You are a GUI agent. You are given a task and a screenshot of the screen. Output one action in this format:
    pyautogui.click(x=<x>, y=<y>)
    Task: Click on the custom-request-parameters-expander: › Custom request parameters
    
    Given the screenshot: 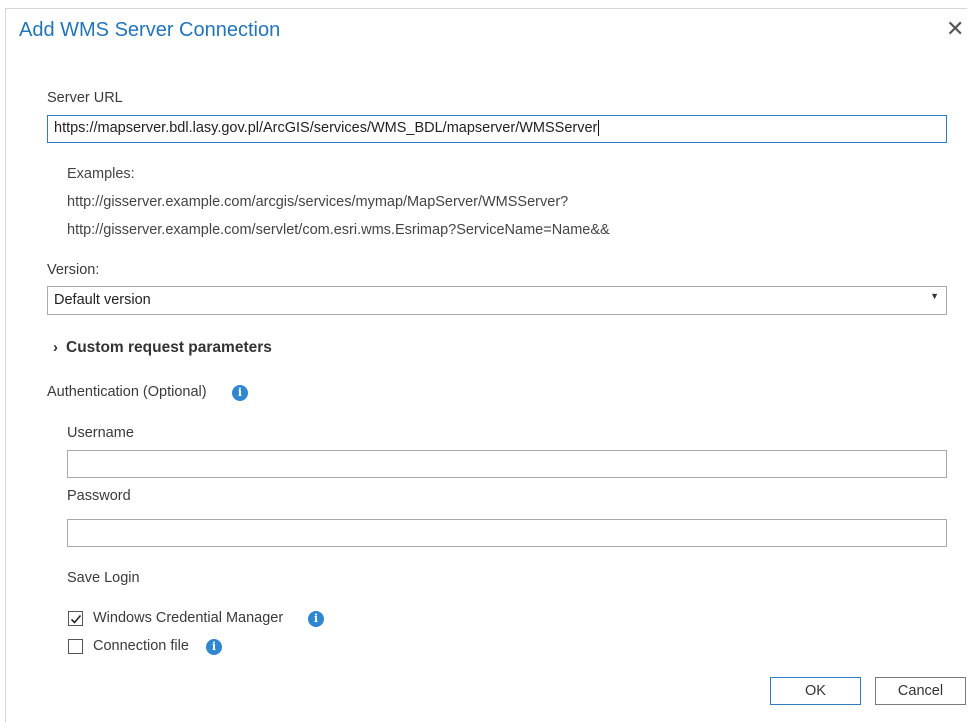 What is the action you would take?
    pyautogui.click(x=162, y=348)
    